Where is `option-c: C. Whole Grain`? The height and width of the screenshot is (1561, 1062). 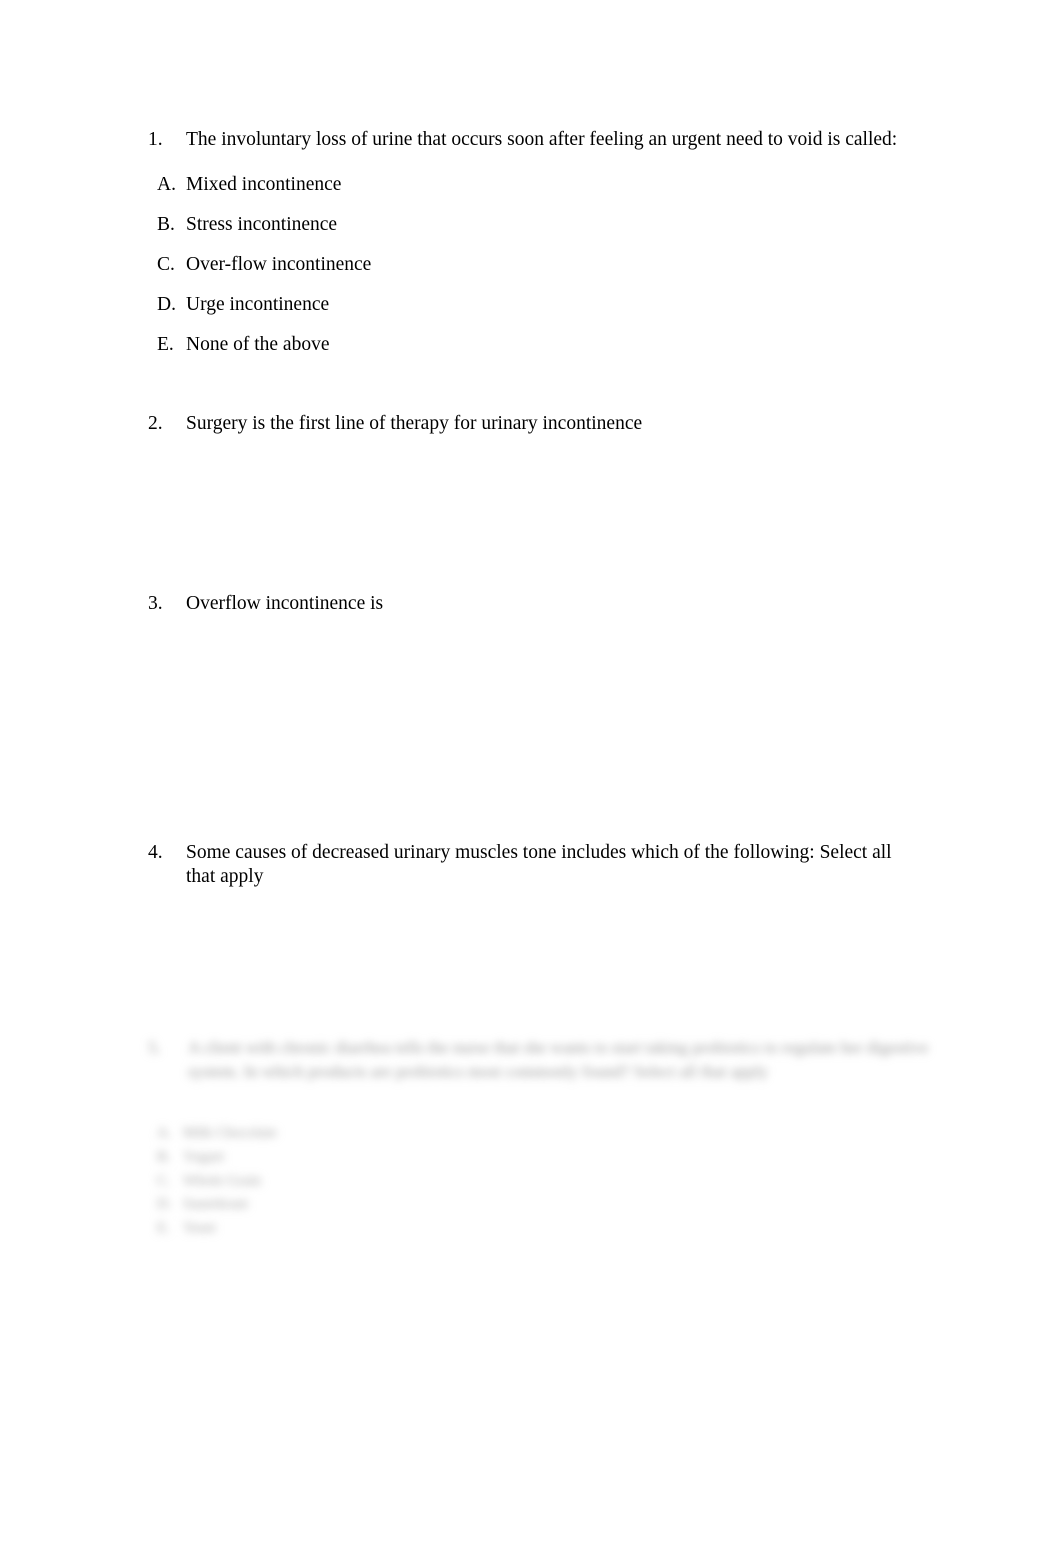 option-c: C. Whole Grain is located at coordinates (357, 1182).